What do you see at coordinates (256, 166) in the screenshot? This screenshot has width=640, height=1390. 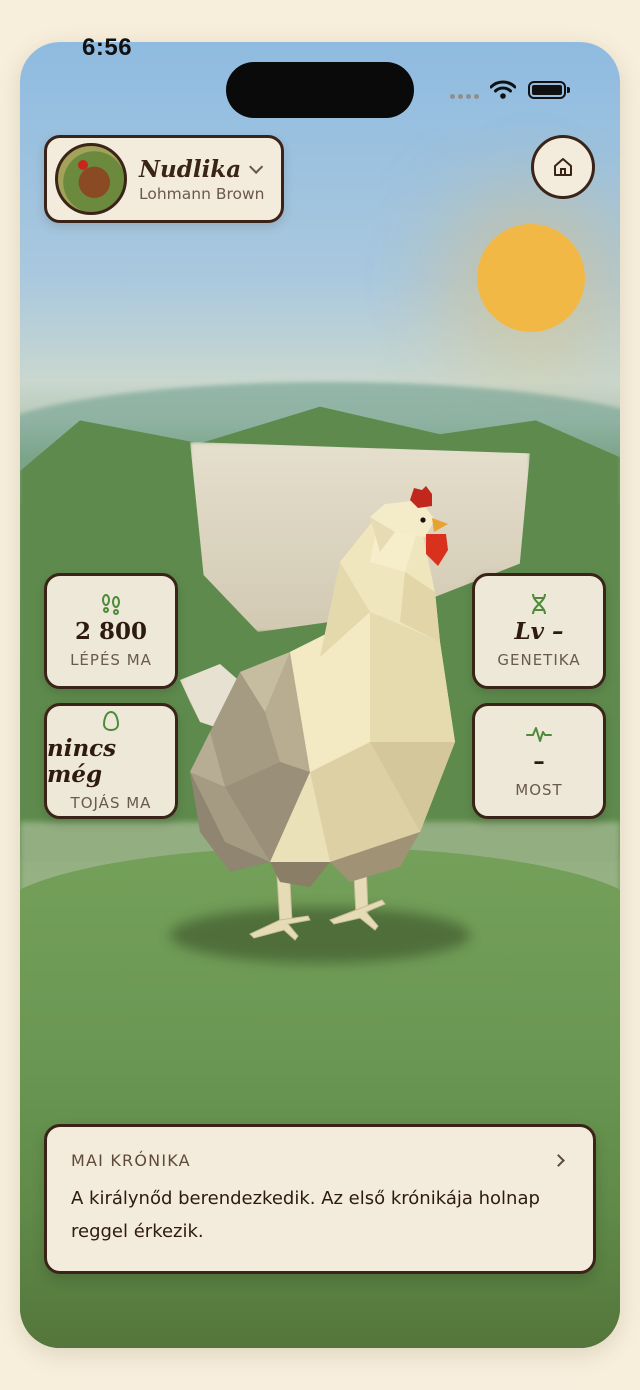 I see `chevron-down-icon` at bounding box center [256, 166].